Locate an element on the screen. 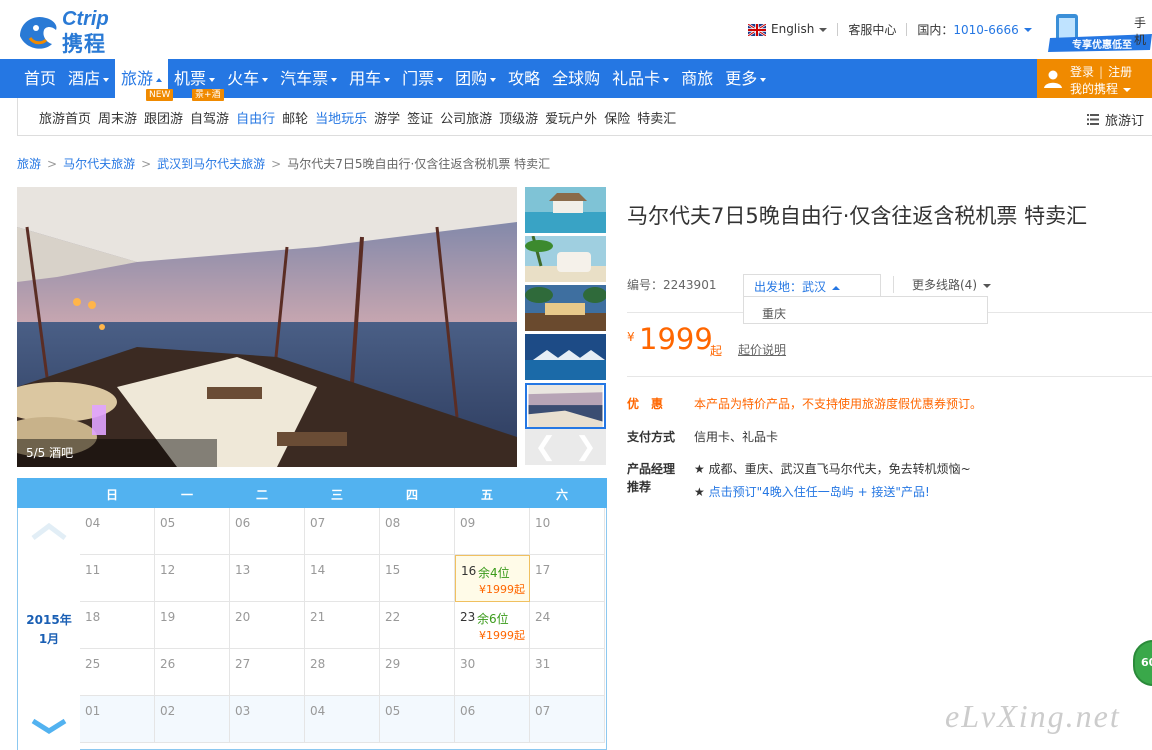 The width and height of the screenshot is (1152, 750). subnav-item-label: 自由行 is located at coordinates (256, 119).